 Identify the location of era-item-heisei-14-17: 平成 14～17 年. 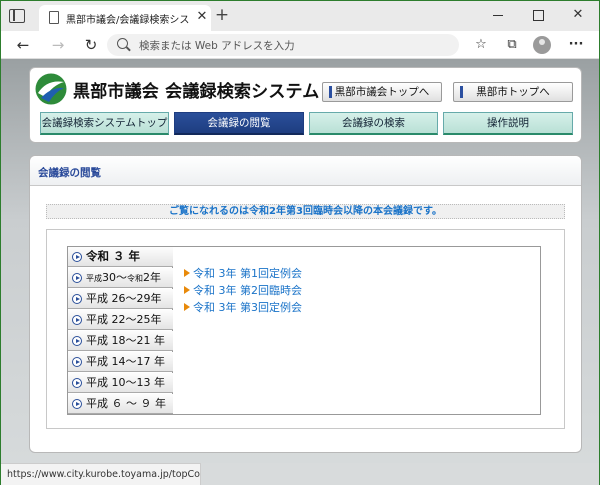
(120, 362).